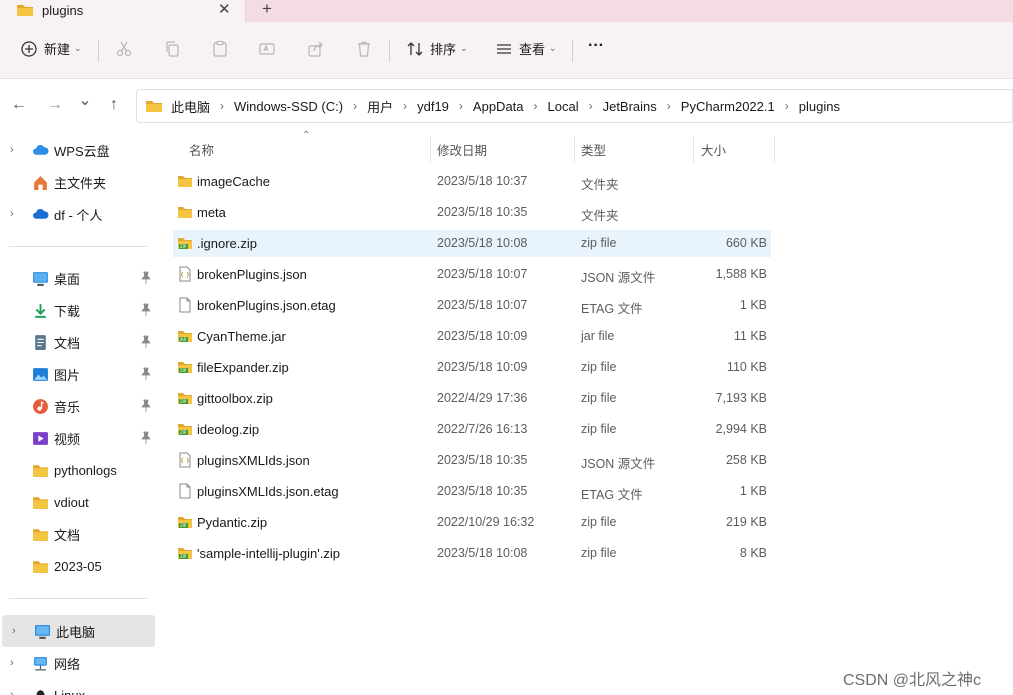 The height and width of the screenshot is (695, 1013). Describe the element at coordinates (201, 149) in the screenshot. I see `column-header-name: 名称` at that location.